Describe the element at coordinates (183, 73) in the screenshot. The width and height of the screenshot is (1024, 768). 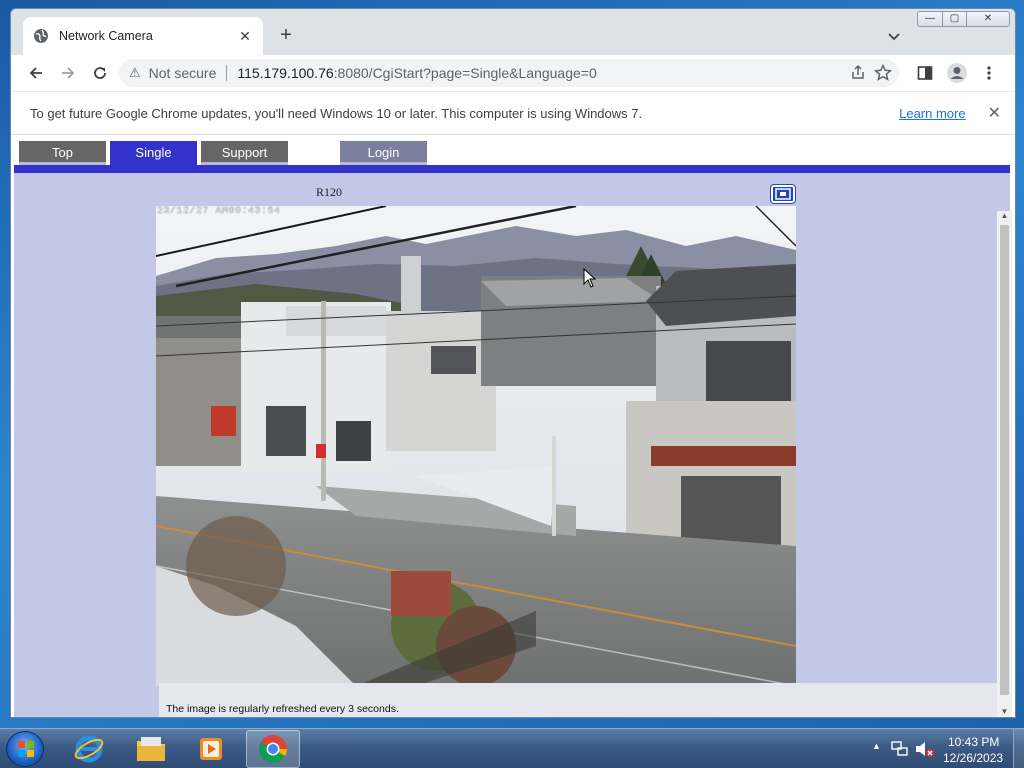
I see `security-label: Not secure` at that location.